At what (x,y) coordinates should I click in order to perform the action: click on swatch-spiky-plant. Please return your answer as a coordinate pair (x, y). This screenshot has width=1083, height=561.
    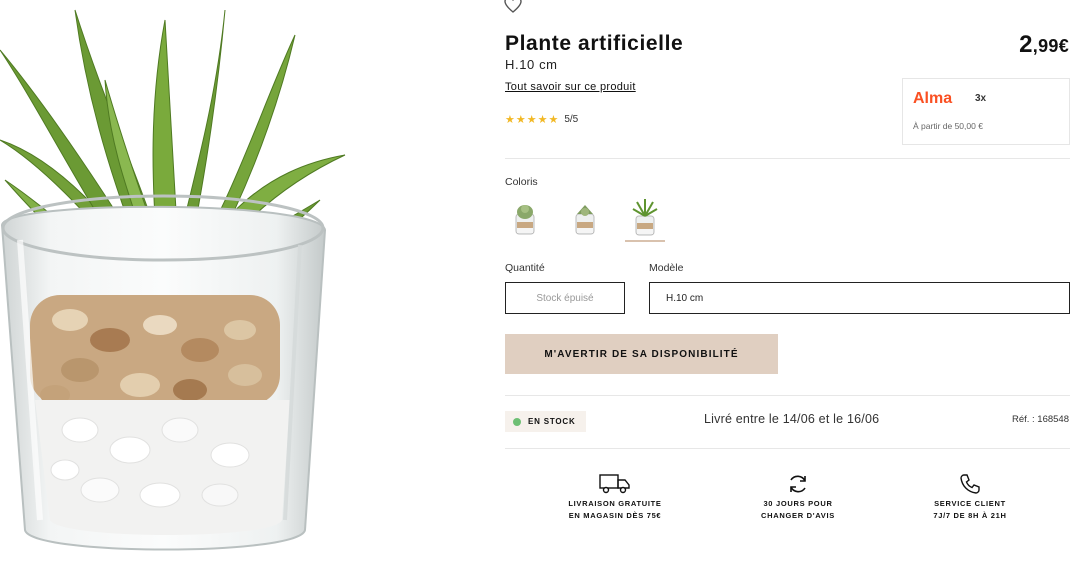
    Looking at the image, I should click on (645, 219).